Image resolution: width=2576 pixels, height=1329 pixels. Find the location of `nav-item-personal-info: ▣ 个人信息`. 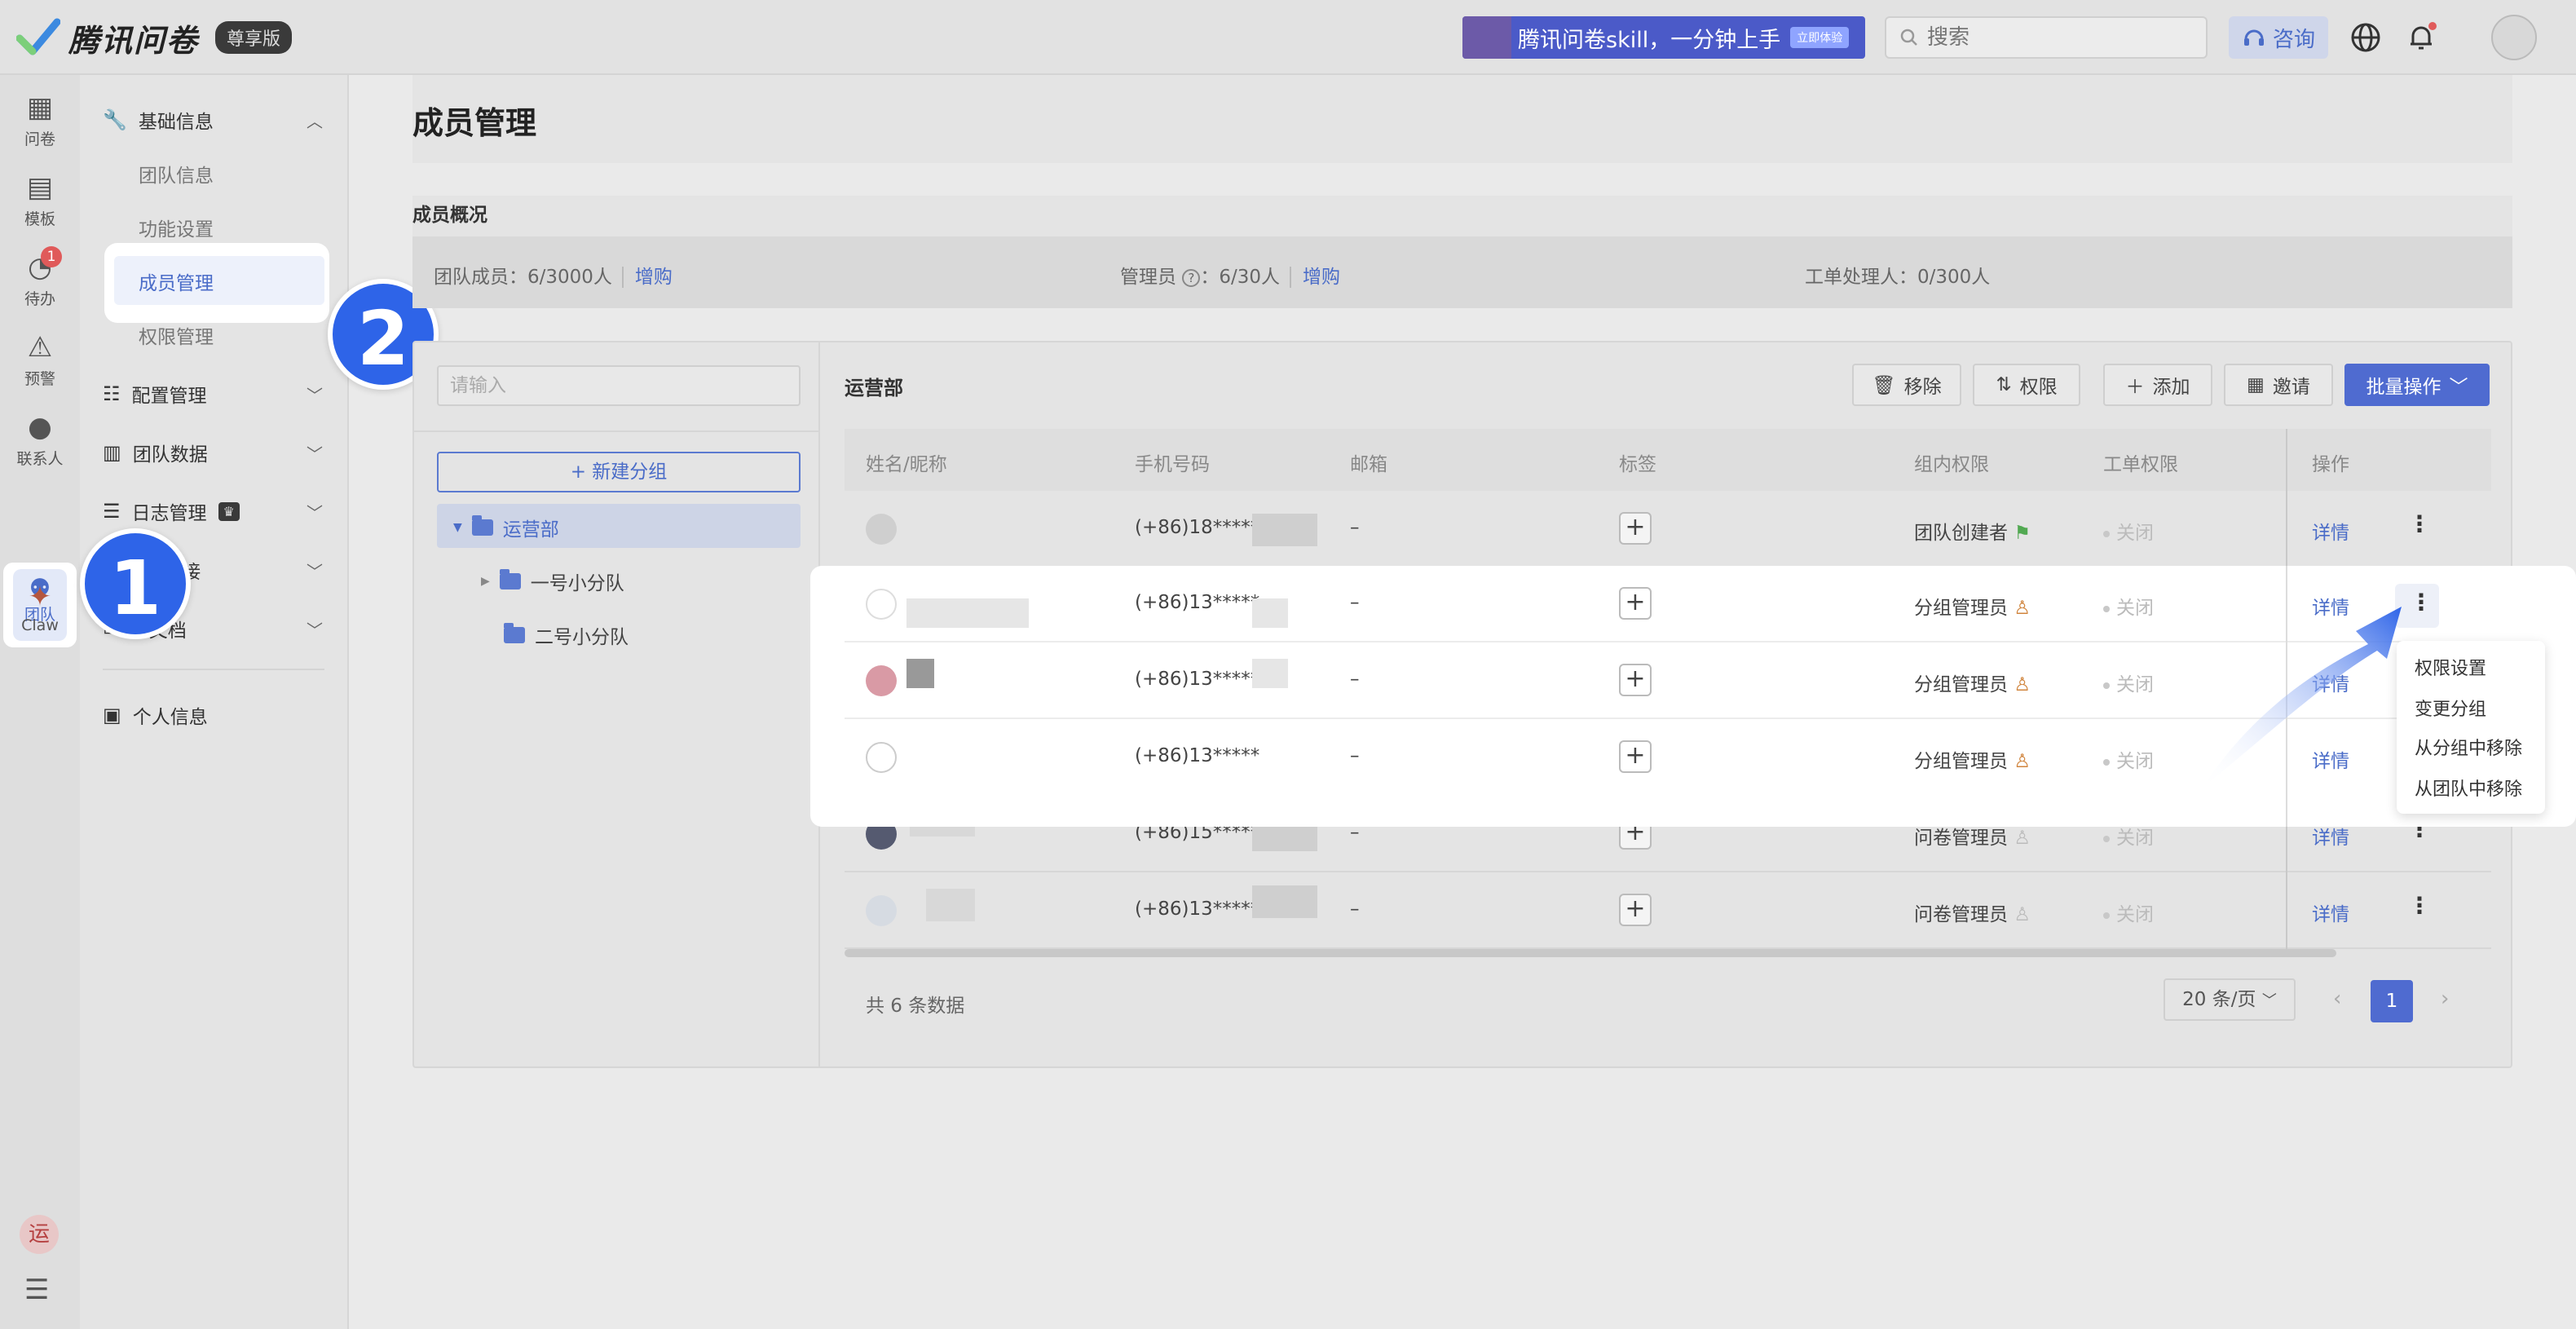

nav-item-personal-info: ▣ 个人信息 is located at coordinates (213, 715).